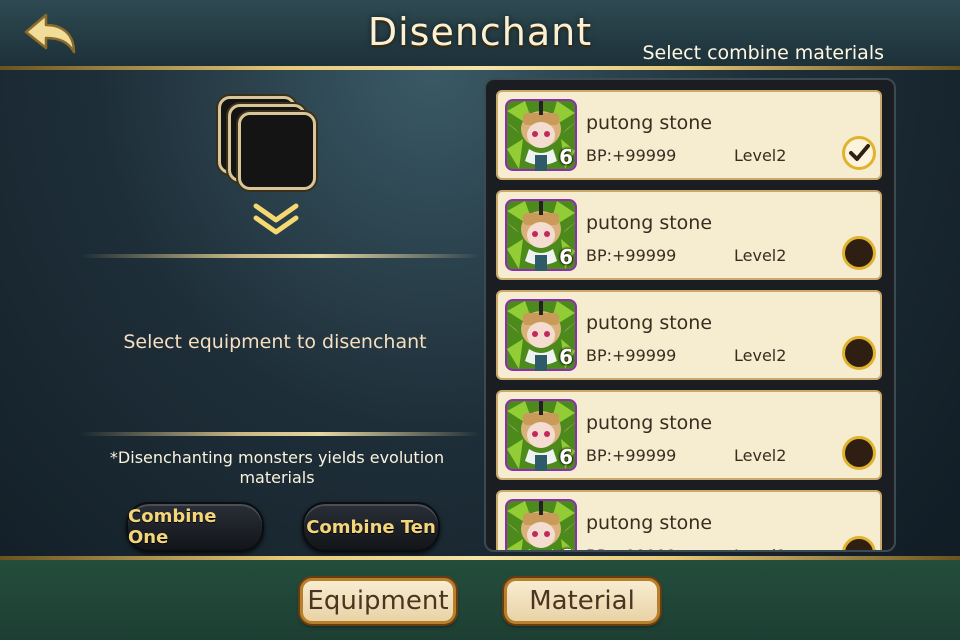  I want to click on combine-one-button: Combine One, so click(195, 527).